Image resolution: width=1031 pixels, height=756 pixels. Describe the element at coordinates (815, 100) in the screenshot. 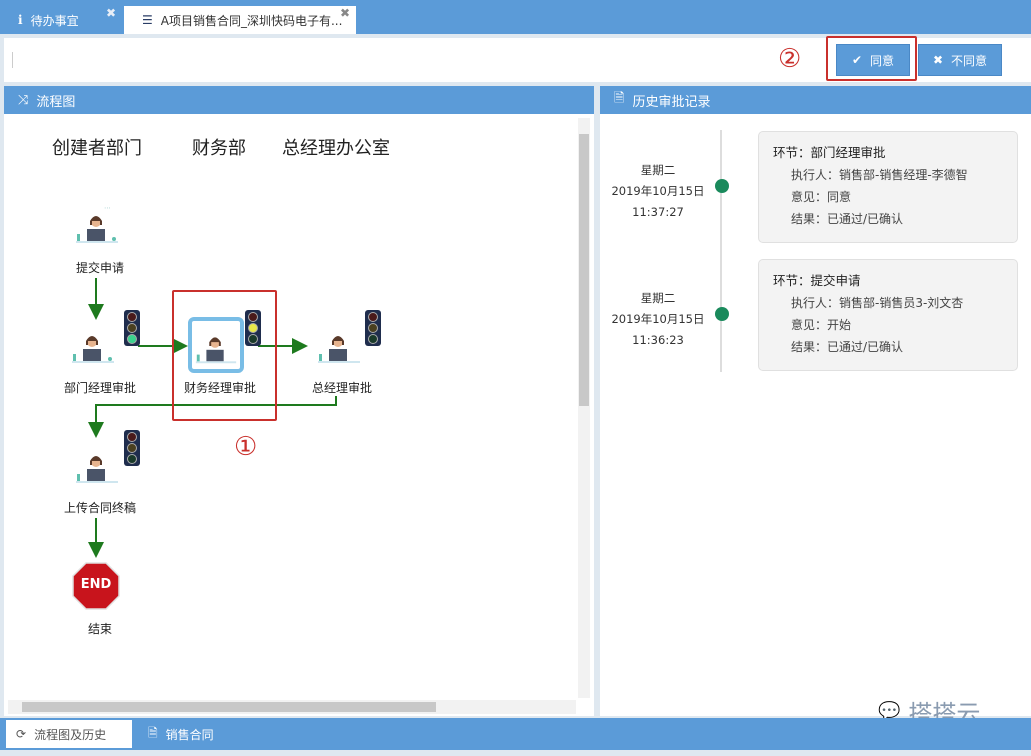

I see `history-panel-header: 🗎 历史审批记录` at that location.